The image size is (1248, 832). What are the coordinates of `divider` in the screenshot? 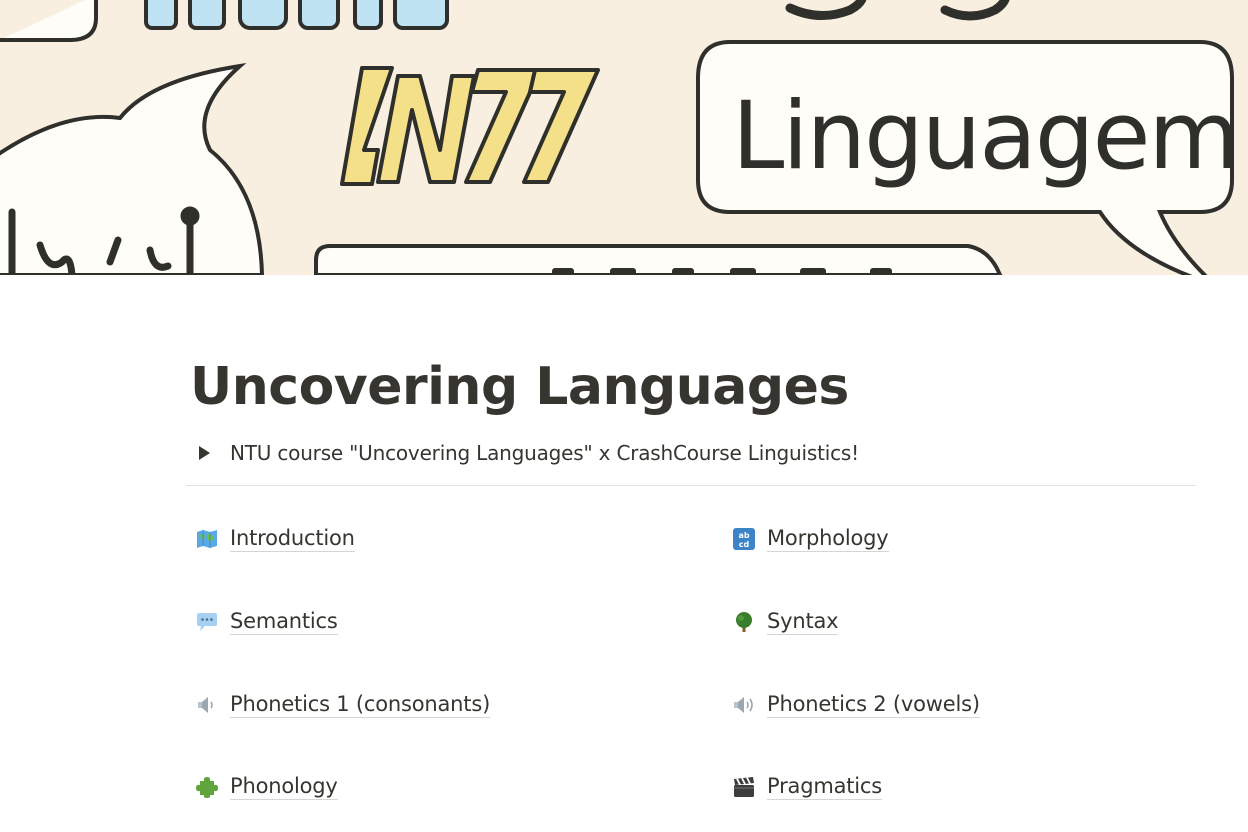 It's located at (691, 485).